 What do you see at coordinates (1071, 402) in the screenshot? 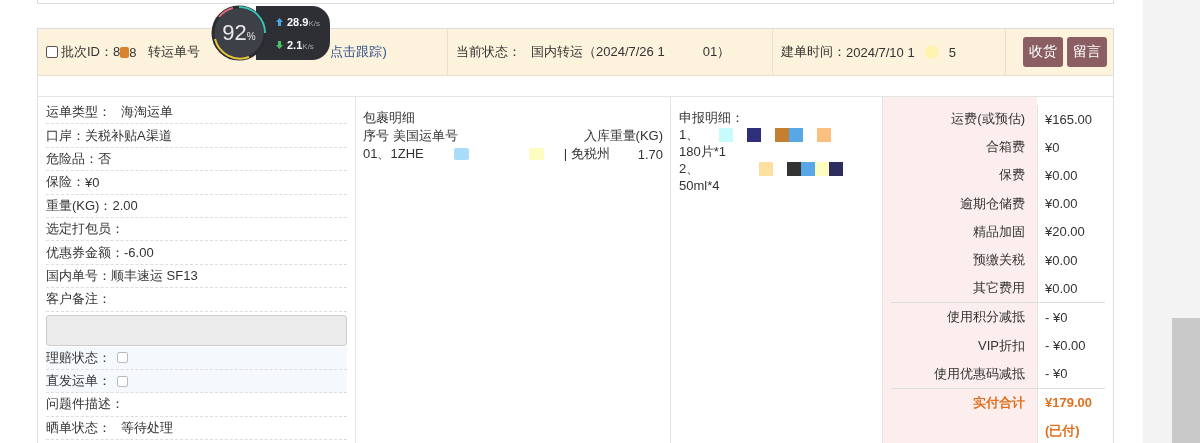
I see `fee-value: ¥179.00` at bounding box center [1071, 402].